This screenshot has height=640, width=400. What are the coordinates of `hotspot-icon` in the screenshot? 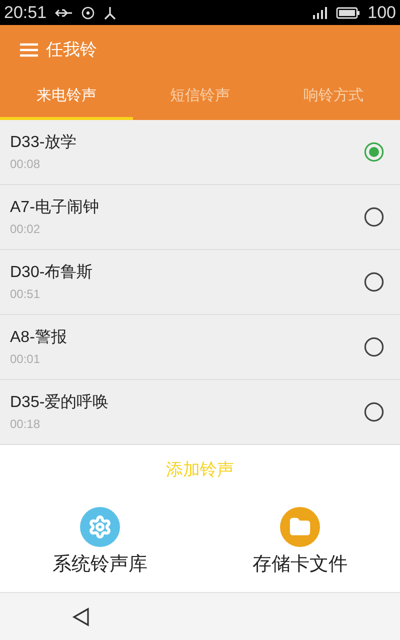 It's located at (87, 13).